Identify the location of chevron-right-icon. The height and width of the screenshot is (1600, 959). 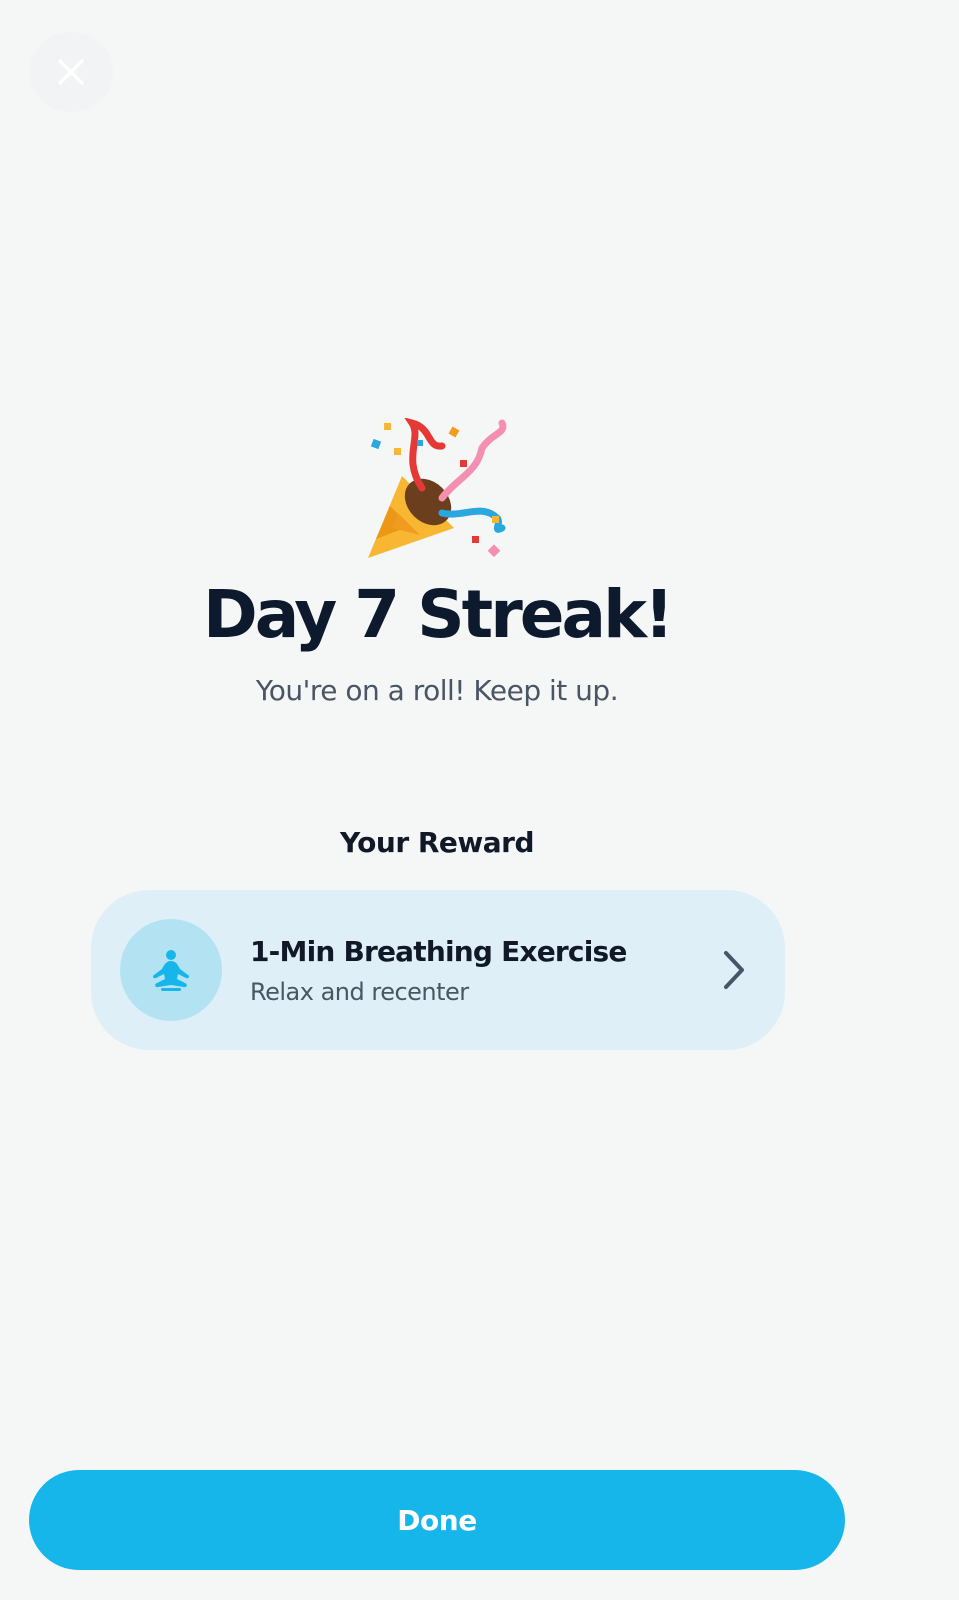
(734, 970).